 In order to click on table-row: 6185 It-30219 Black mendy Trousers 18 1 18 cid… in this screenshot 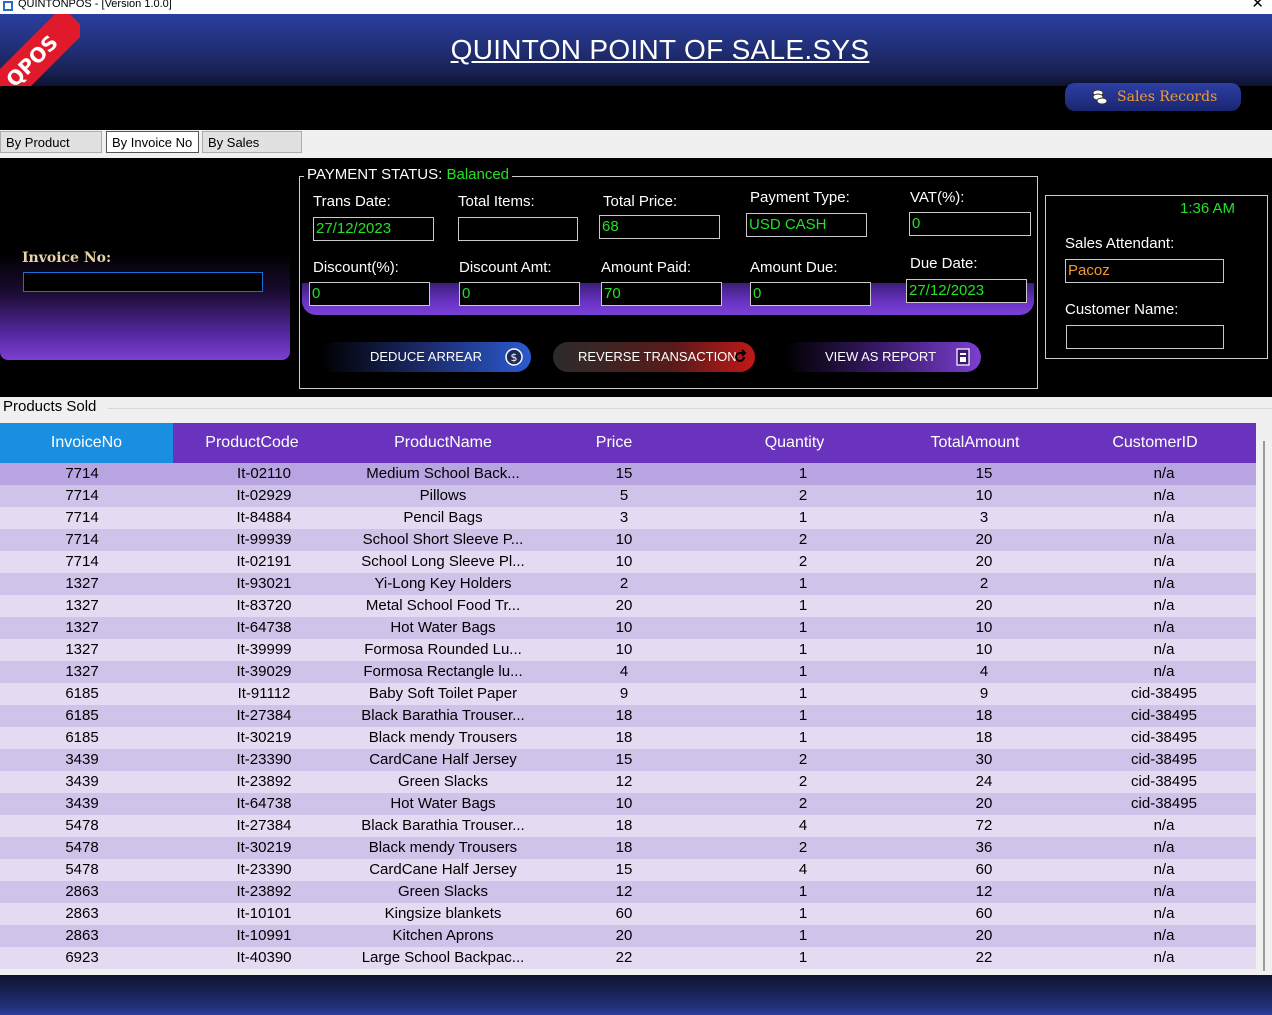, I will do `click(628, 738)`.